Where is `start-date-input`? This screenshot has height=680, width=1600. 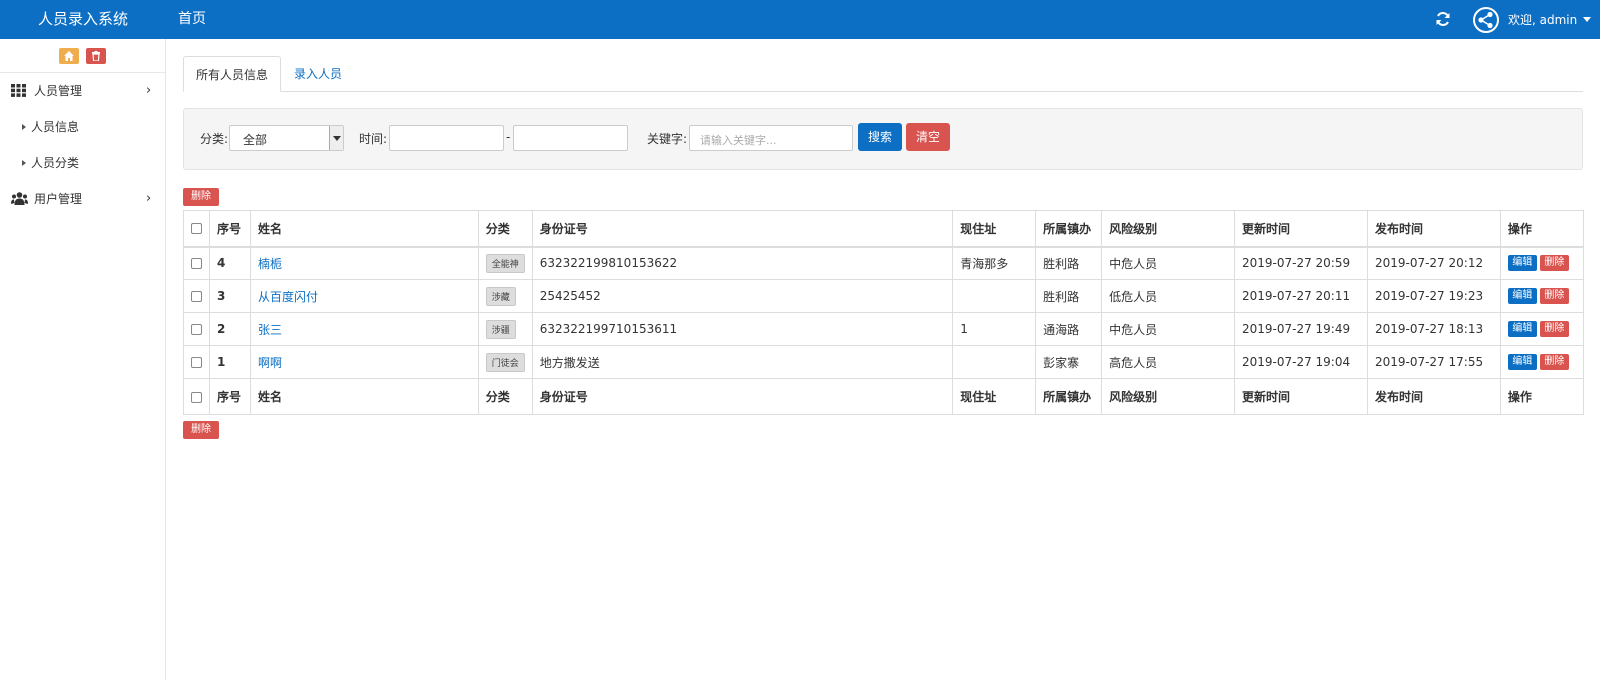 start-date-input is located at coordinates (446, 138).